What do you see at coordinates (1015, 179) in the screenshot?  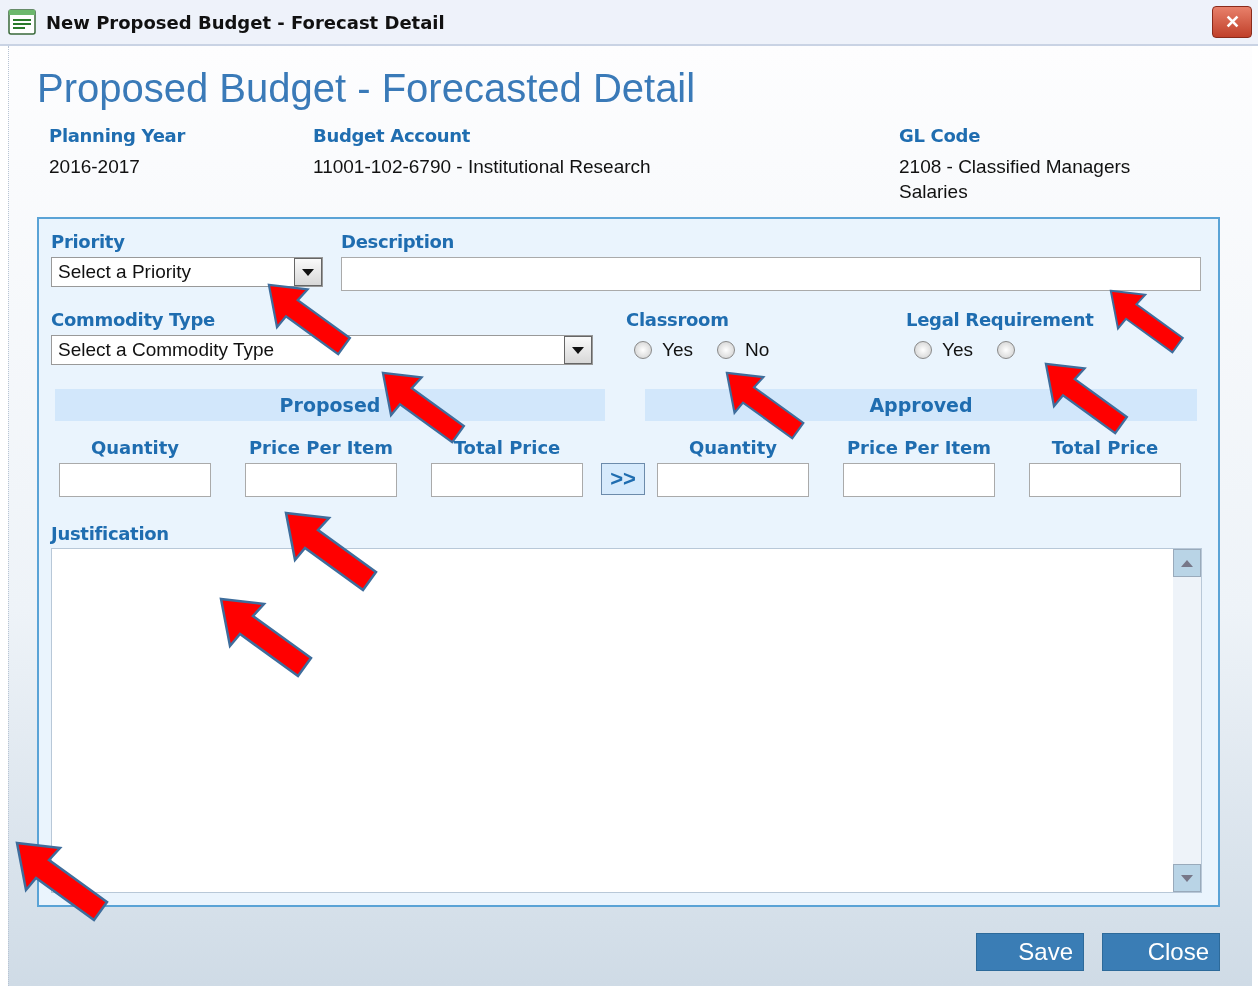 I see `info-value: 2108 - Classified Managers Salaries` at bounding box center [1015, 179].